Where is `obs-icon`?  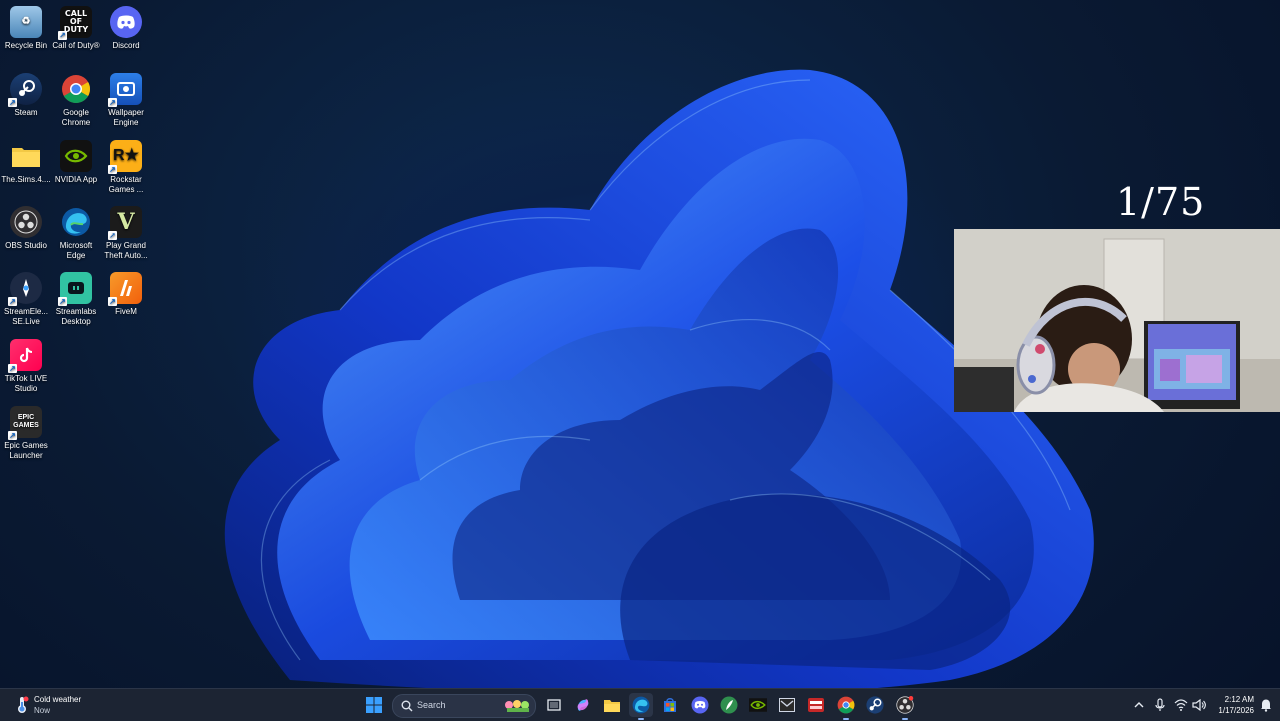
obs-icon is located at coordinates (905, 705).